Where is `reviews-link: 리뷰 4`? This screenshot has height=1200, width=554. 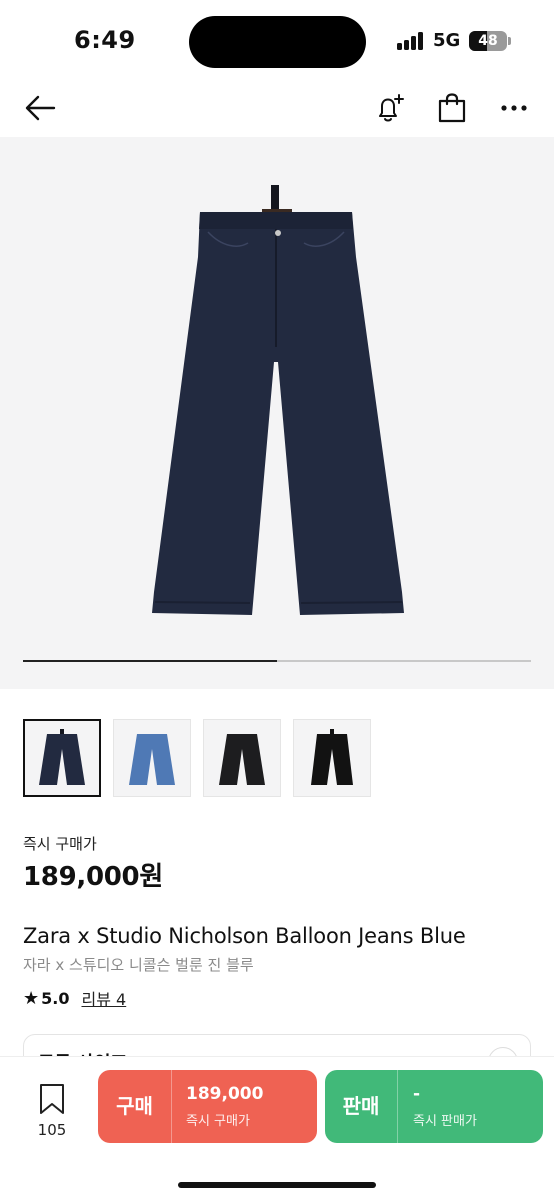
reviews-link: 리뷰 4 is located at coordinates (103, 998).